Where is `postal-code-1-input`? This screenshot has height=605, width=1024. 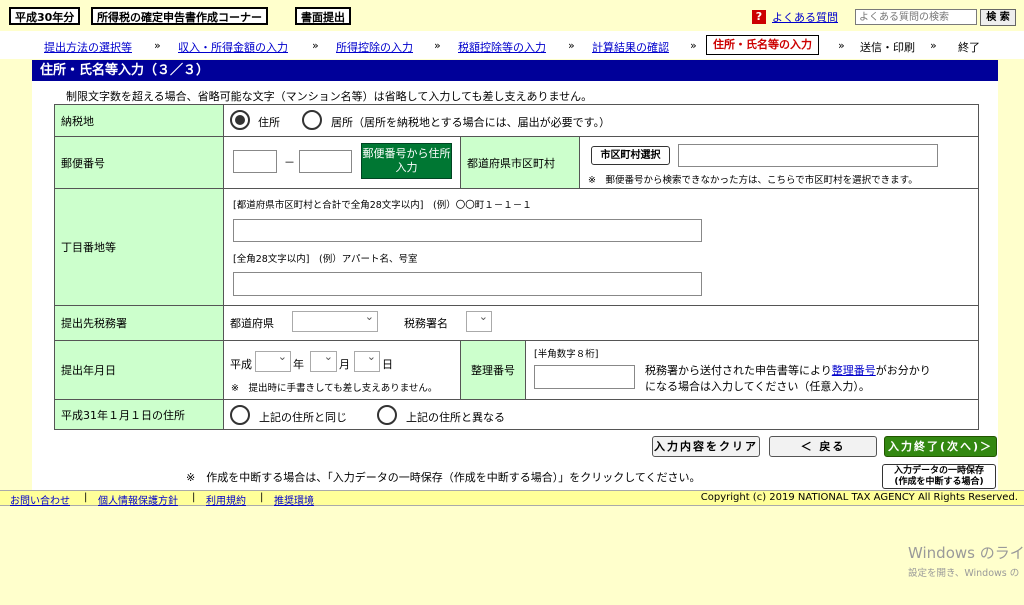
postal-code-1-input is located at coordinates (255, 161).